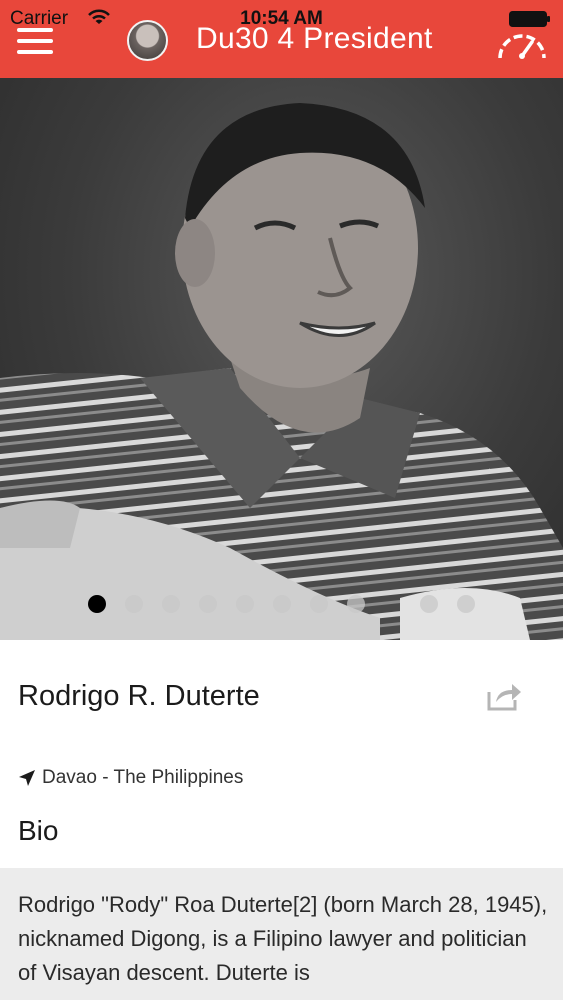 The image size is (563, 1000). I want to click on header-title: Du30 4 President, so click(314, 38).